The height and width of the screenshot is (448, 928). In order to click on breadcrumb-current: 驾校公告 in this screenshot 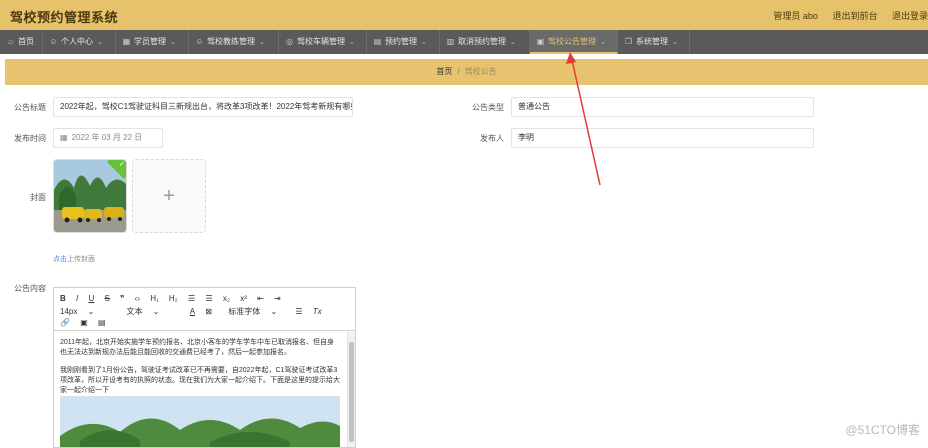, I will do `click(480, 71)`.